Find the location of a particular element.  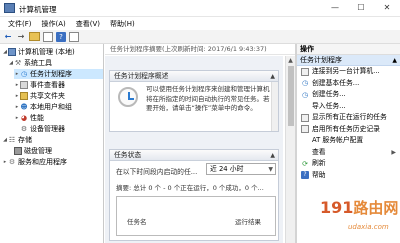

properties-icon is located at coordinates (74, 36).